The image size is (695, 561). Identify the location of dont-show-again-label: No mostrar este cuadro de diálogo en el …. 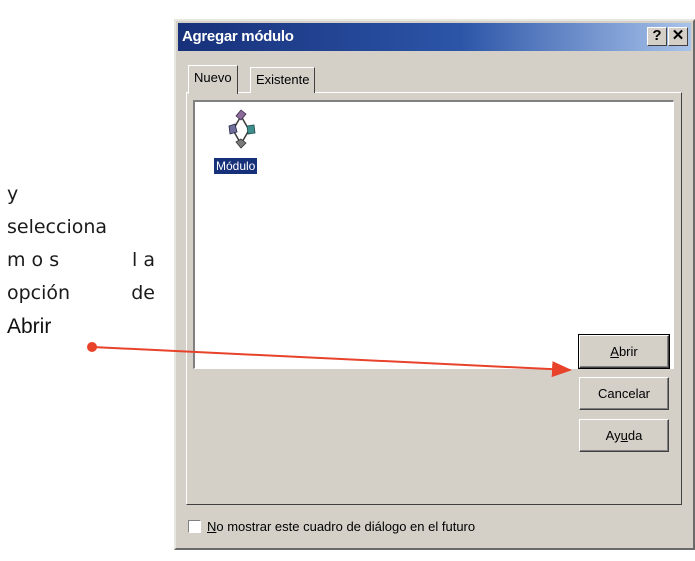
(341, 526).